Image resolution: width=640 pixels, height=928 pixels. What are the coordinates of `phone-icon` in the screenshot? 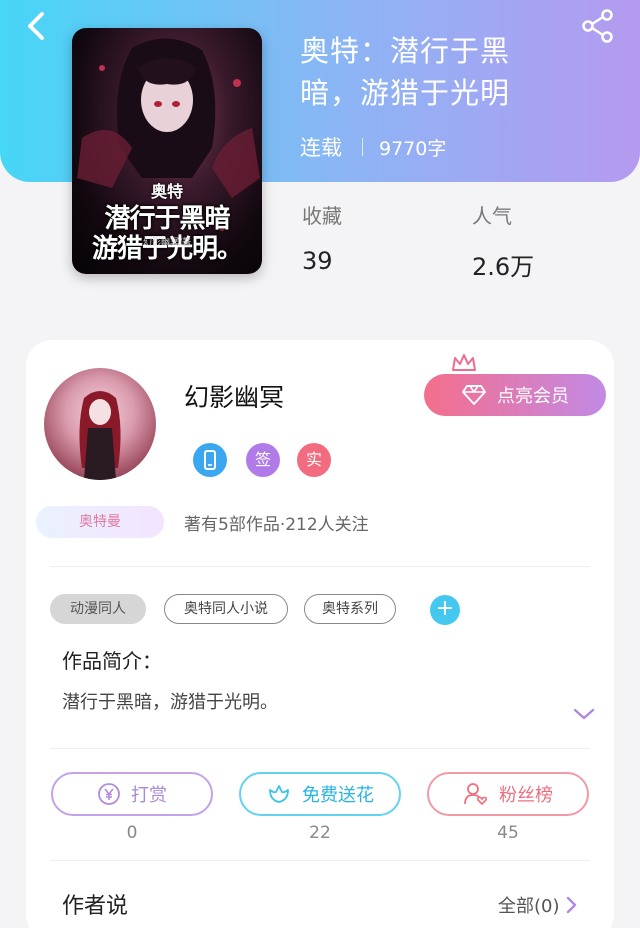 It's located at (210, 460).